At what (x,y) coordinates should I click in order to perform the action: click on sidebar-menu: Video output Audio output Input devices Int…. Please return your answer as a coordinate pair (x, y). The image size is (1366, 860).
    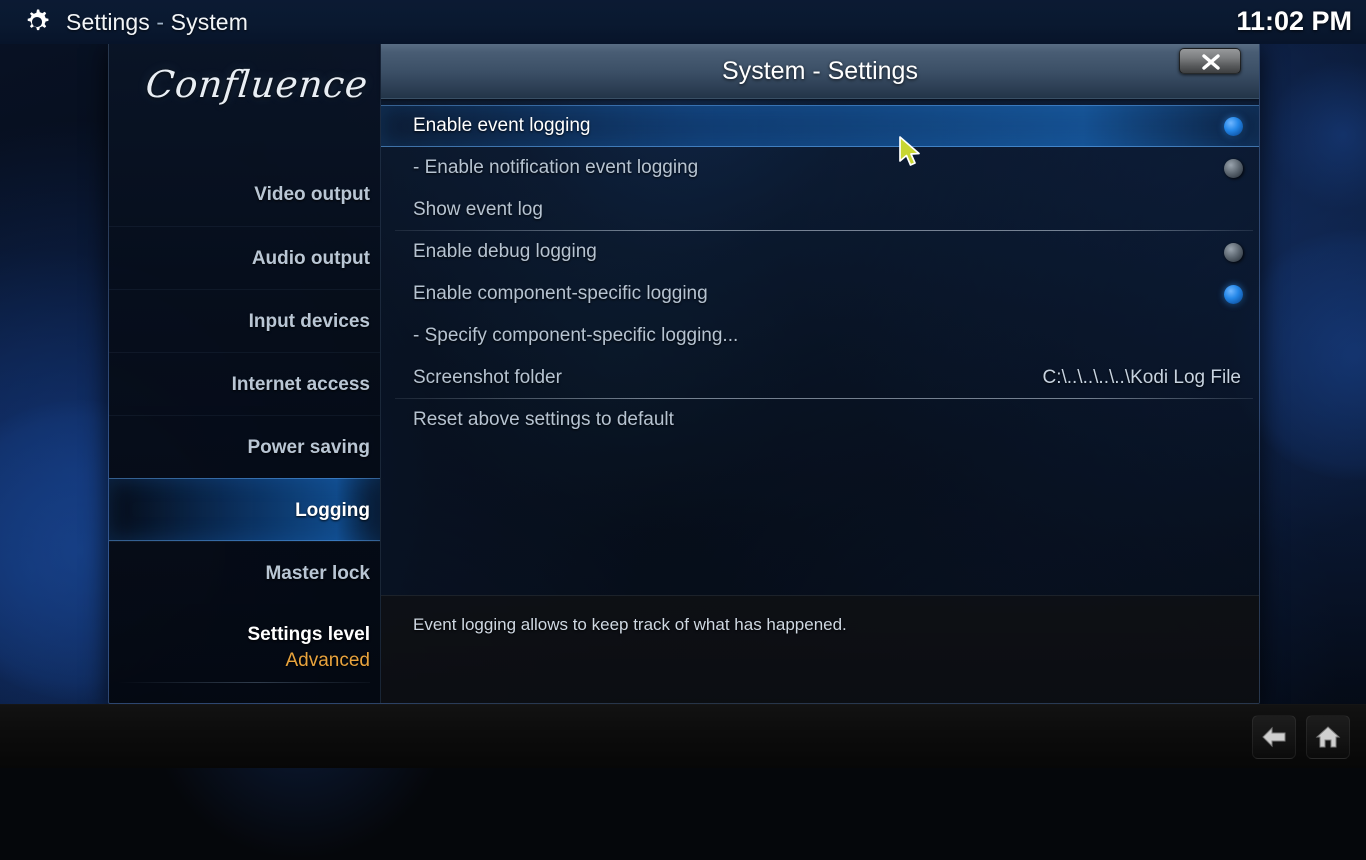
    Looking at the image, I should click on (244, 383).